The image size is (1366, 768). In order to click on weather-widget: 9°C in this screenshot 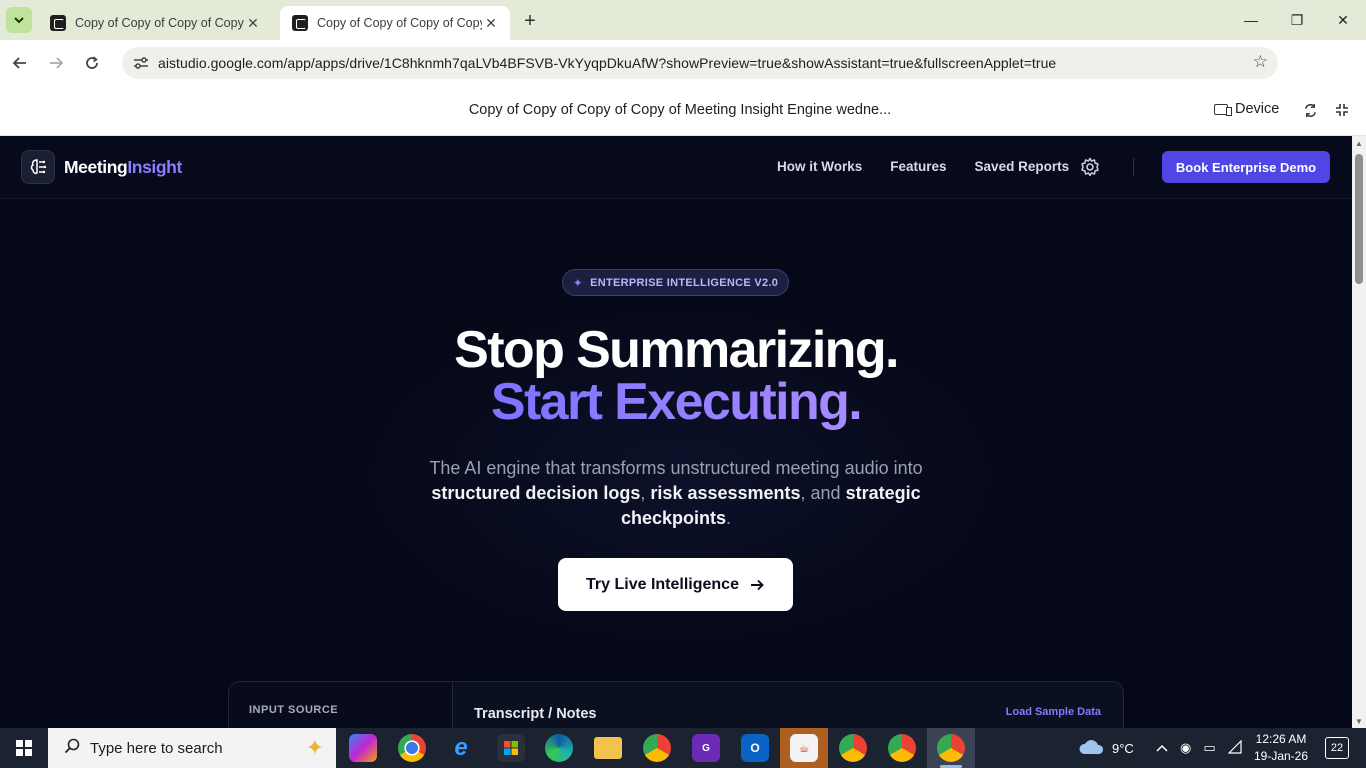, I will do `click(1106, 748)`.